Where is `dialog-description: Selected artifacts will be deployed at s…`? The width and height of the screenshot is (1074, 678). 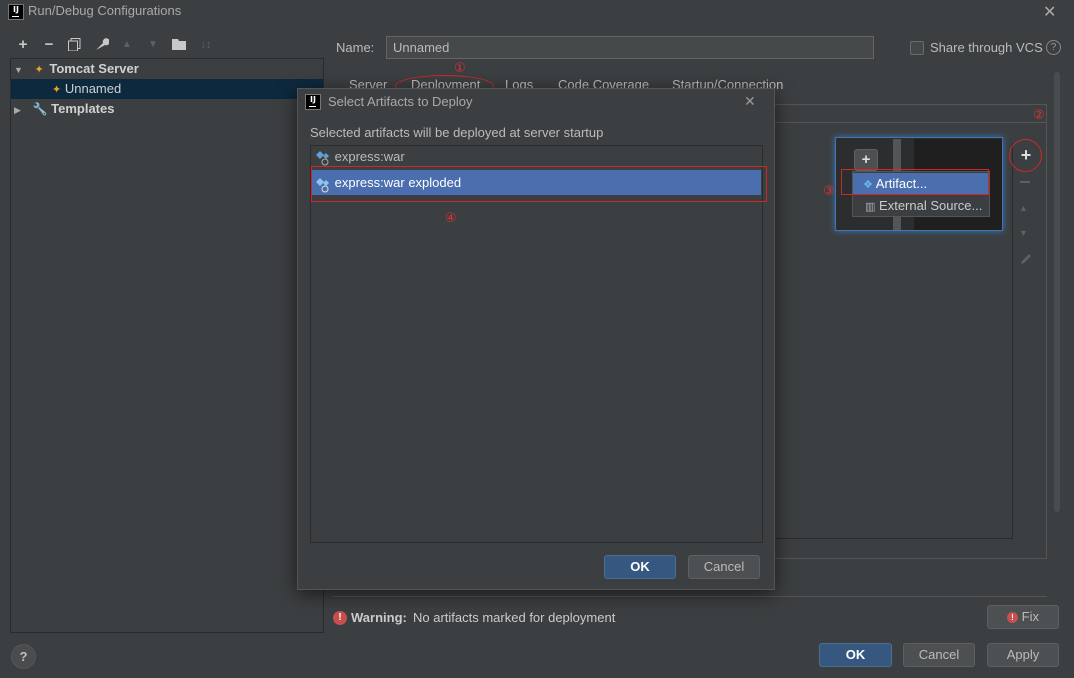 dialog-description: Selected artifacts will be deployed at s… is located at coordinates (457, 132).